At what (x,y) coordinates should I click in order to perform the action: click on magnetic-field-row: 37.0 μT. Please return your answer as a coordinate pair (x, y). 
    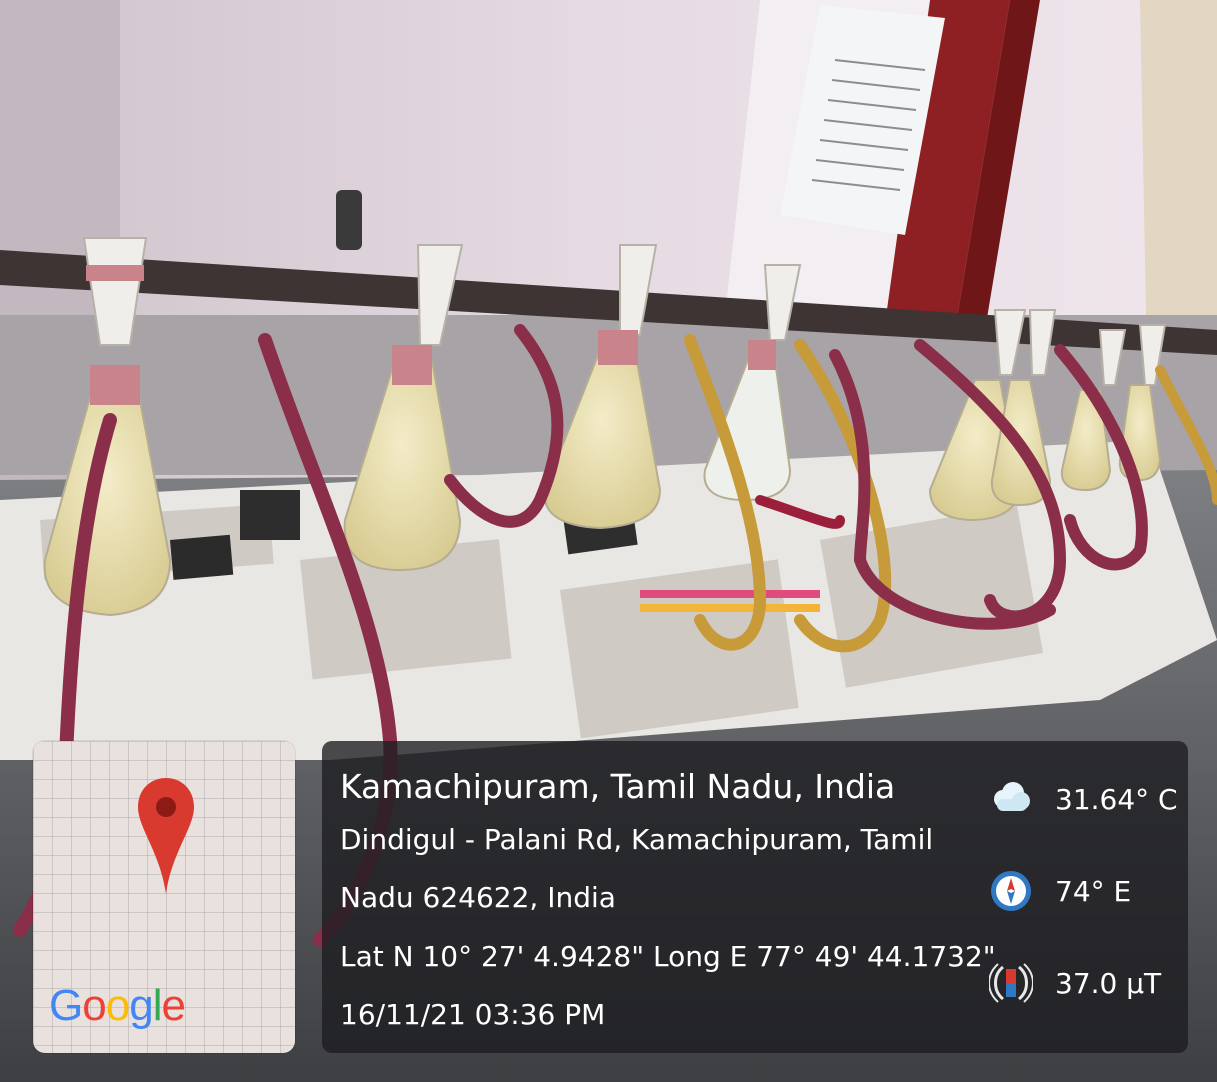
    Looking at the image, I should click on (1075, 983).